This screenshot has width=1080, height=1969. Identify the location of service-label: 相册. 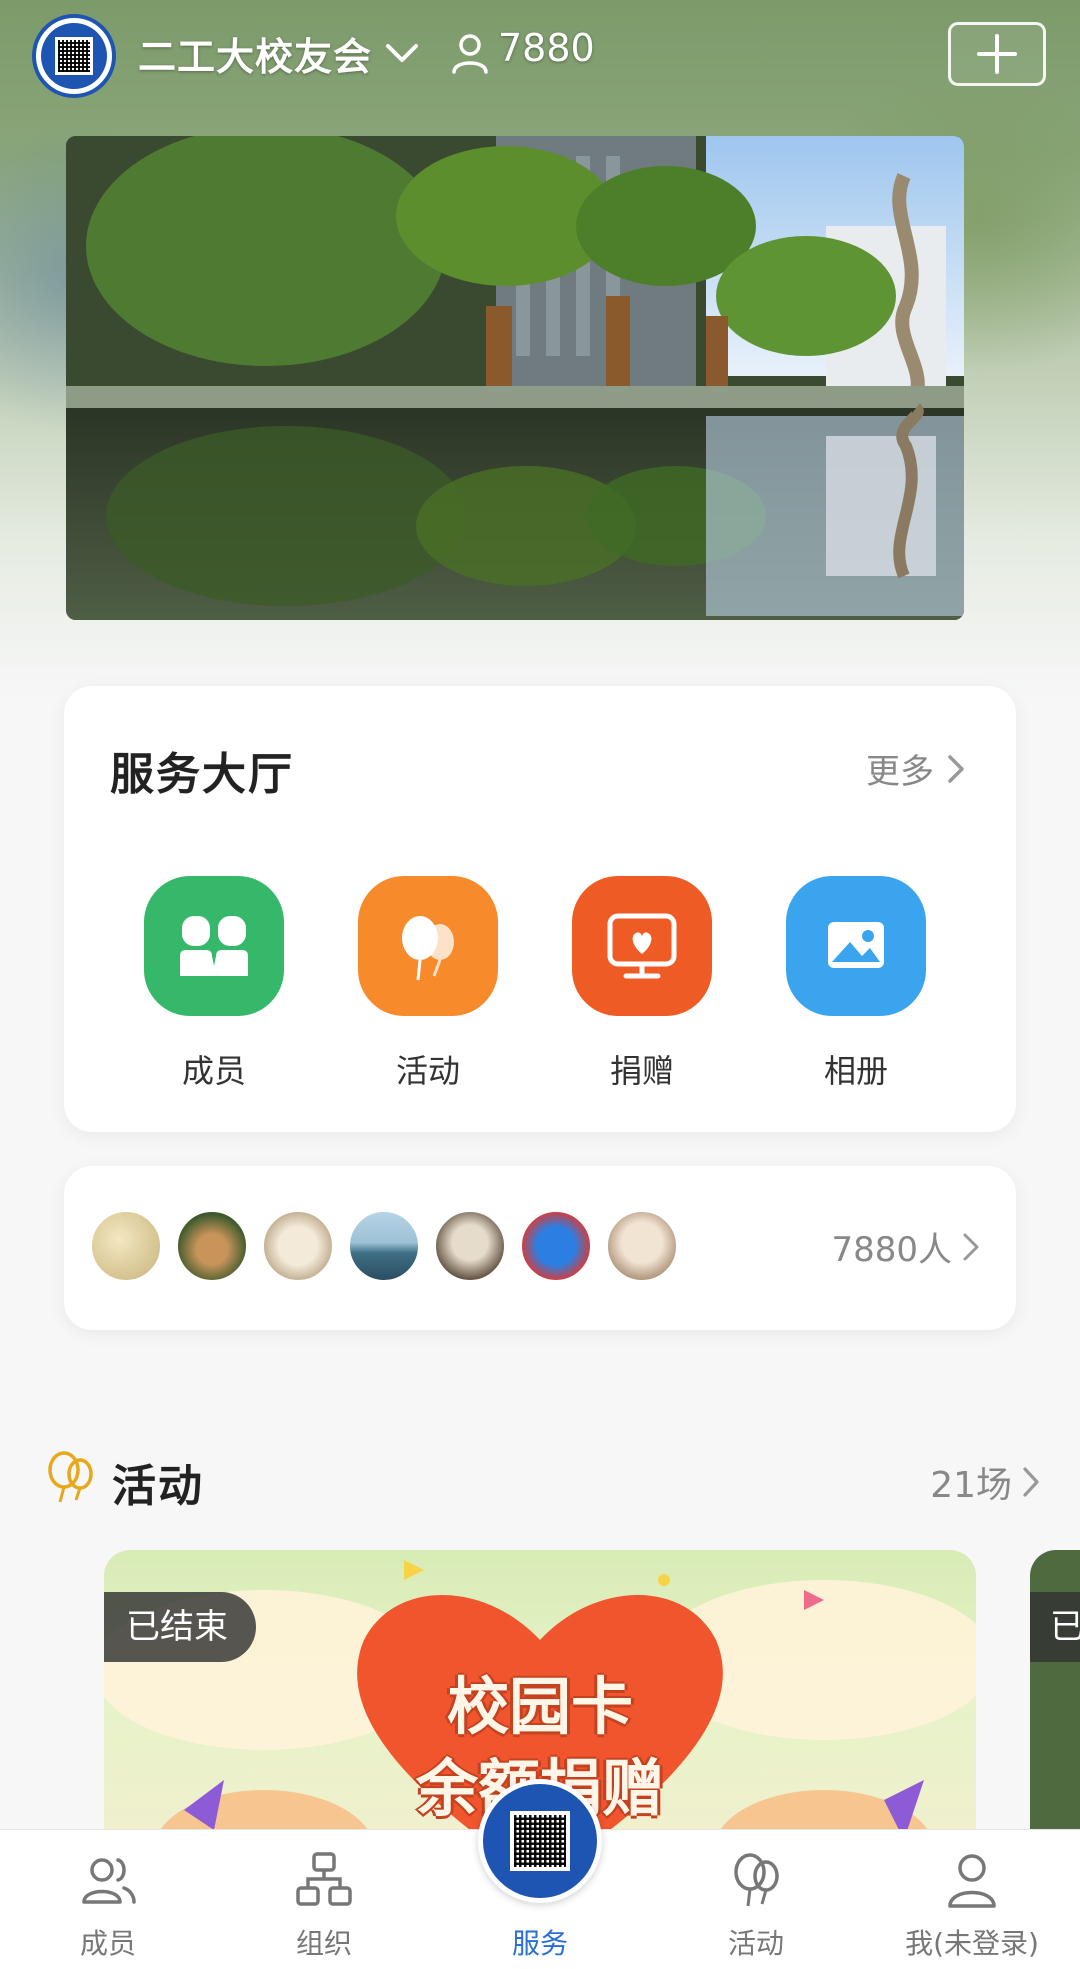
(855, 1071).